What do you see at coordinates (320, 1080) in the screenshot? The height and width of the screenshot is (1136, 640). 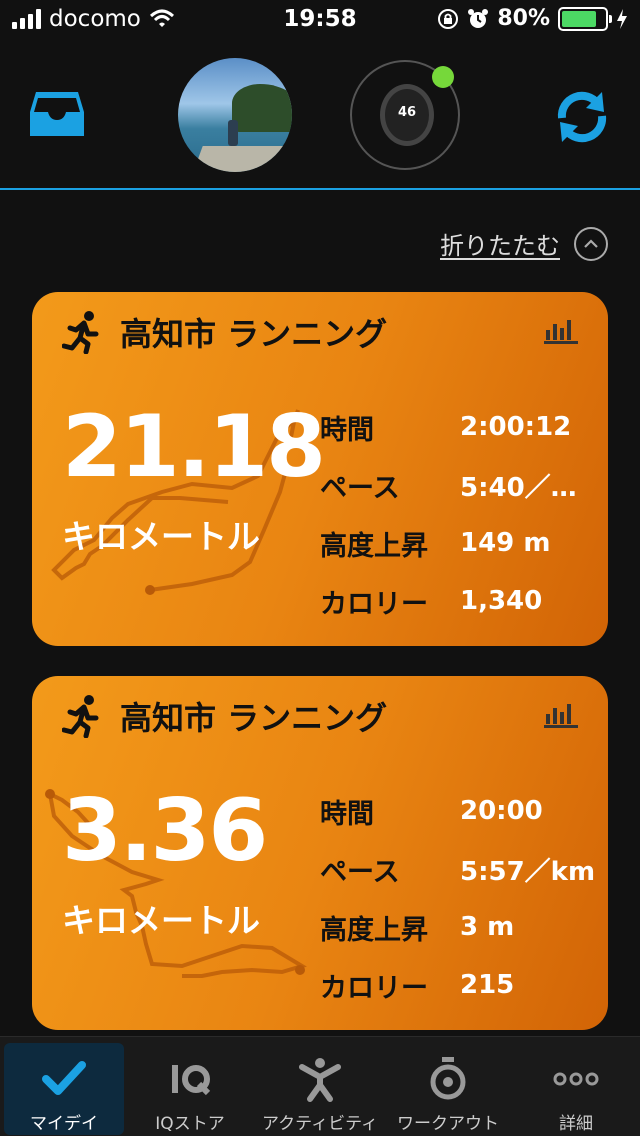 I see `activity-person-icon` at bounding box center [320, 1080].